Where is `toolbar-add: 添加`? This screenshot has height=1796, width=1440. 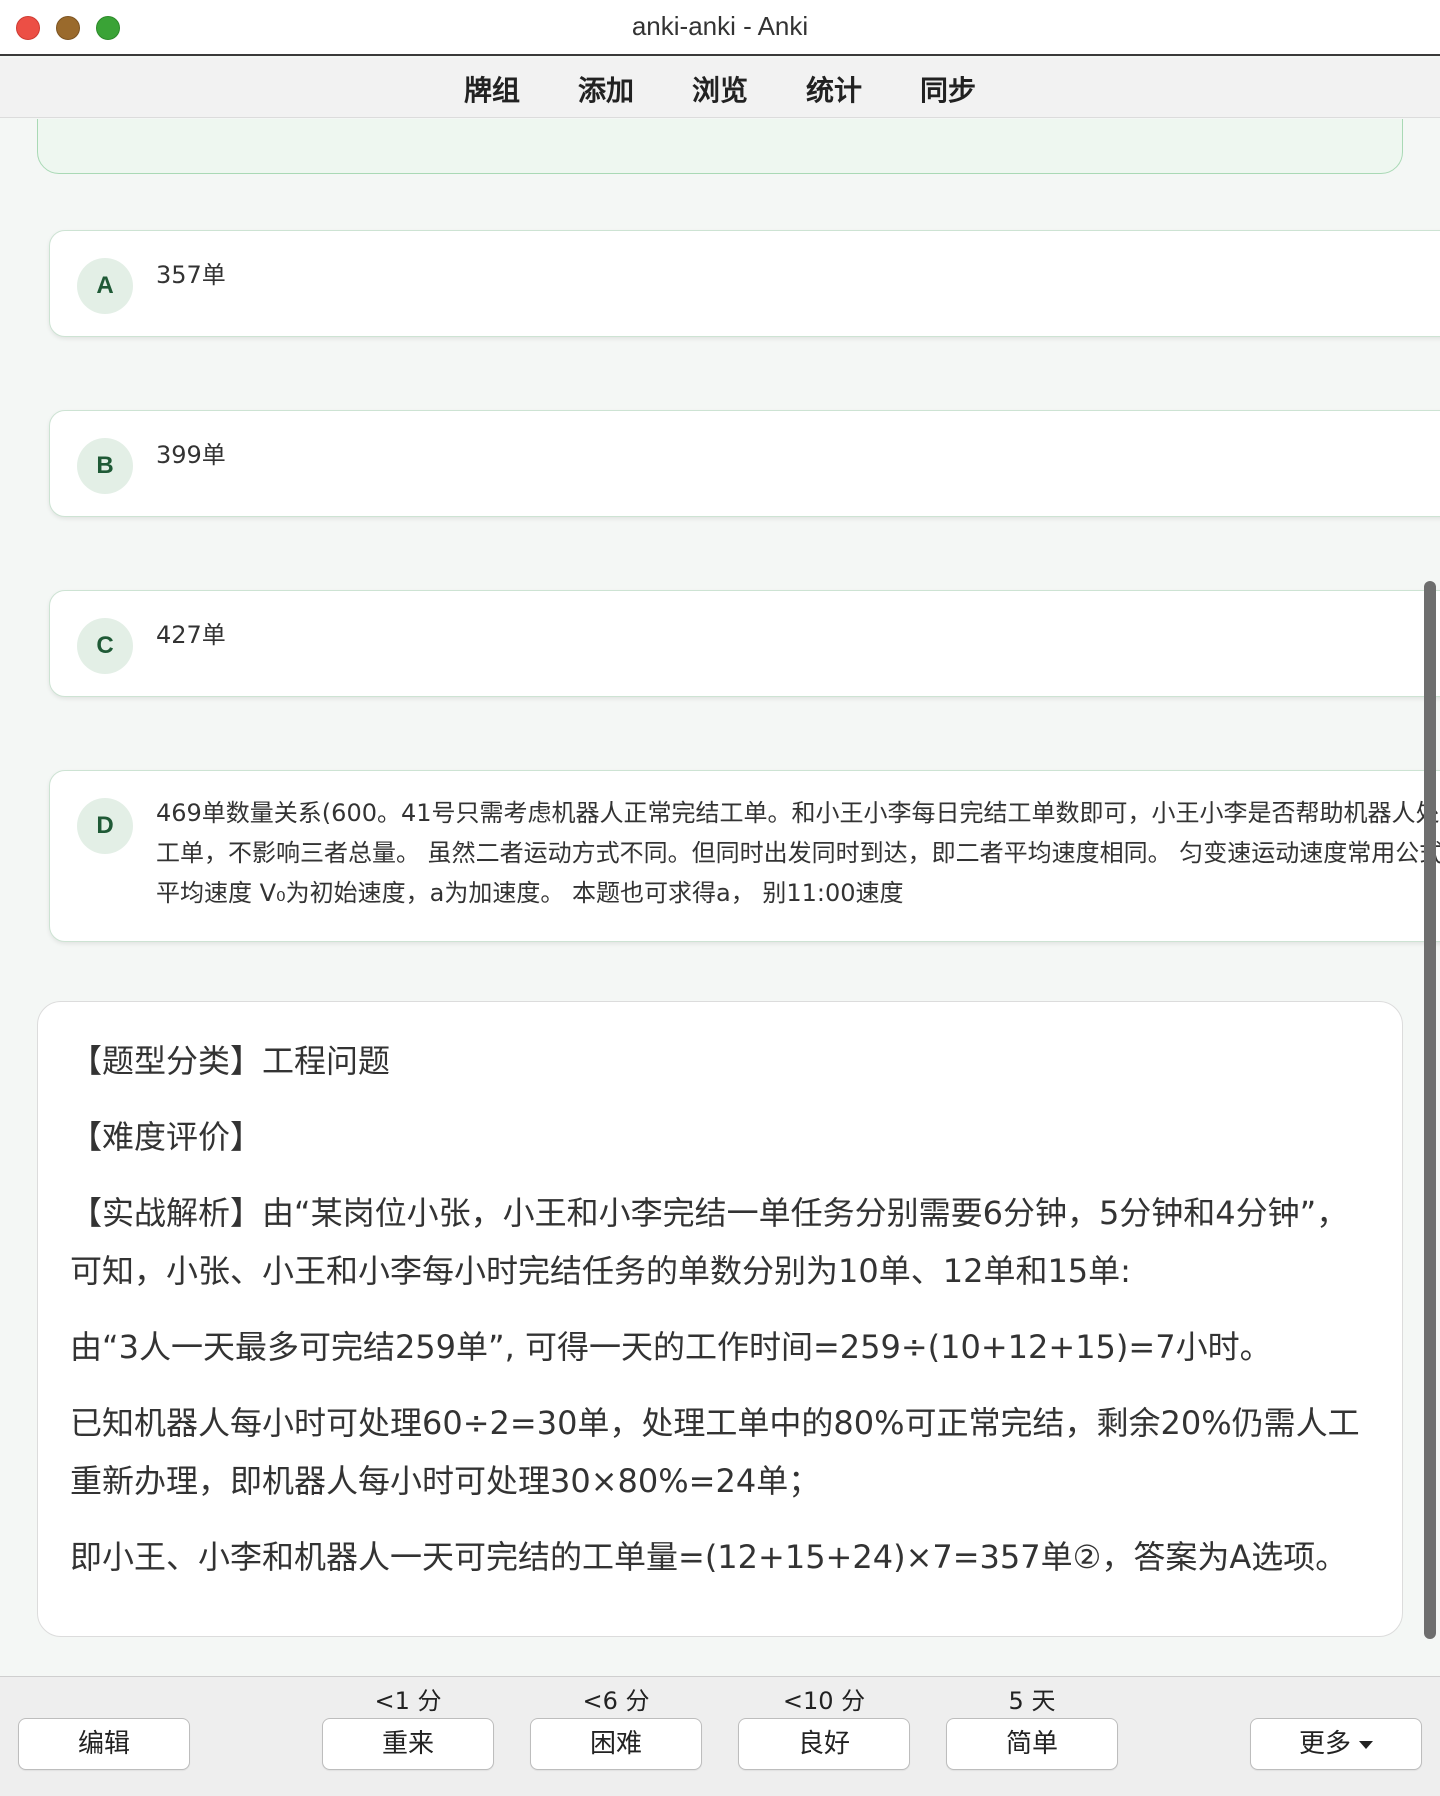 toolbar-add: 添加 is located at coordinates (606, 89).